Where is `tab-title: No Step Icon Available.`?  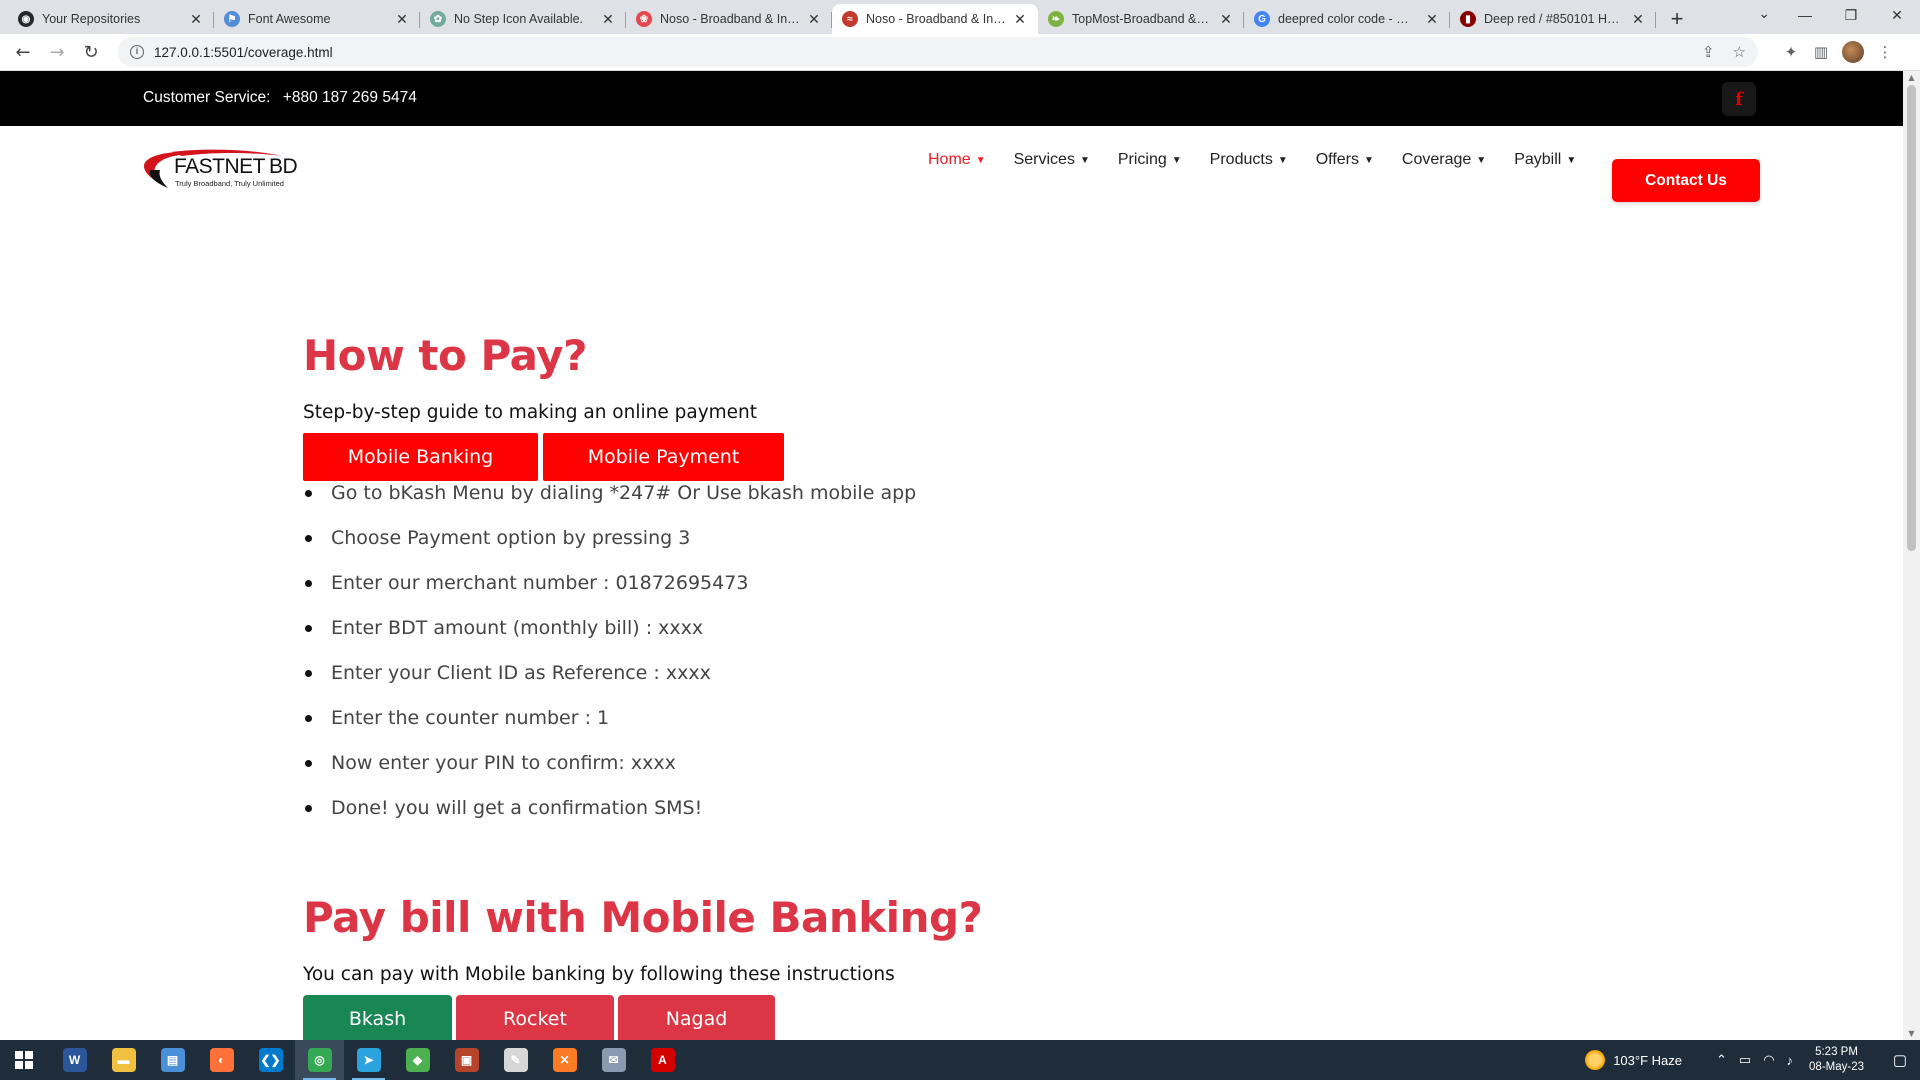
tab-title: No Step Icon Available. is located at coordinates (519, 19).